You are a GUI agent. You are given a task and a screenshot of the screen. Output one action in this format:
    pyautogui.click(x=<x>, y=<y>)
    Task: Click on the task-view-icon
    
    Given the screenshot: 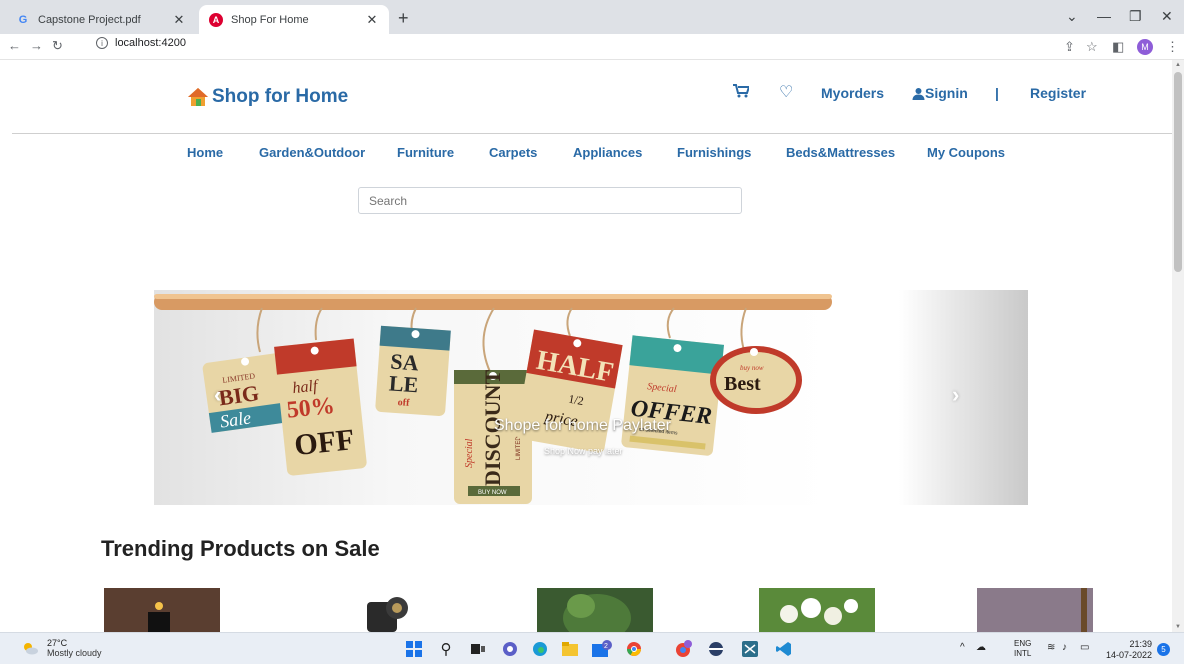 What is the action you would take?
    pyautogui.click(x=478, y=649)
    